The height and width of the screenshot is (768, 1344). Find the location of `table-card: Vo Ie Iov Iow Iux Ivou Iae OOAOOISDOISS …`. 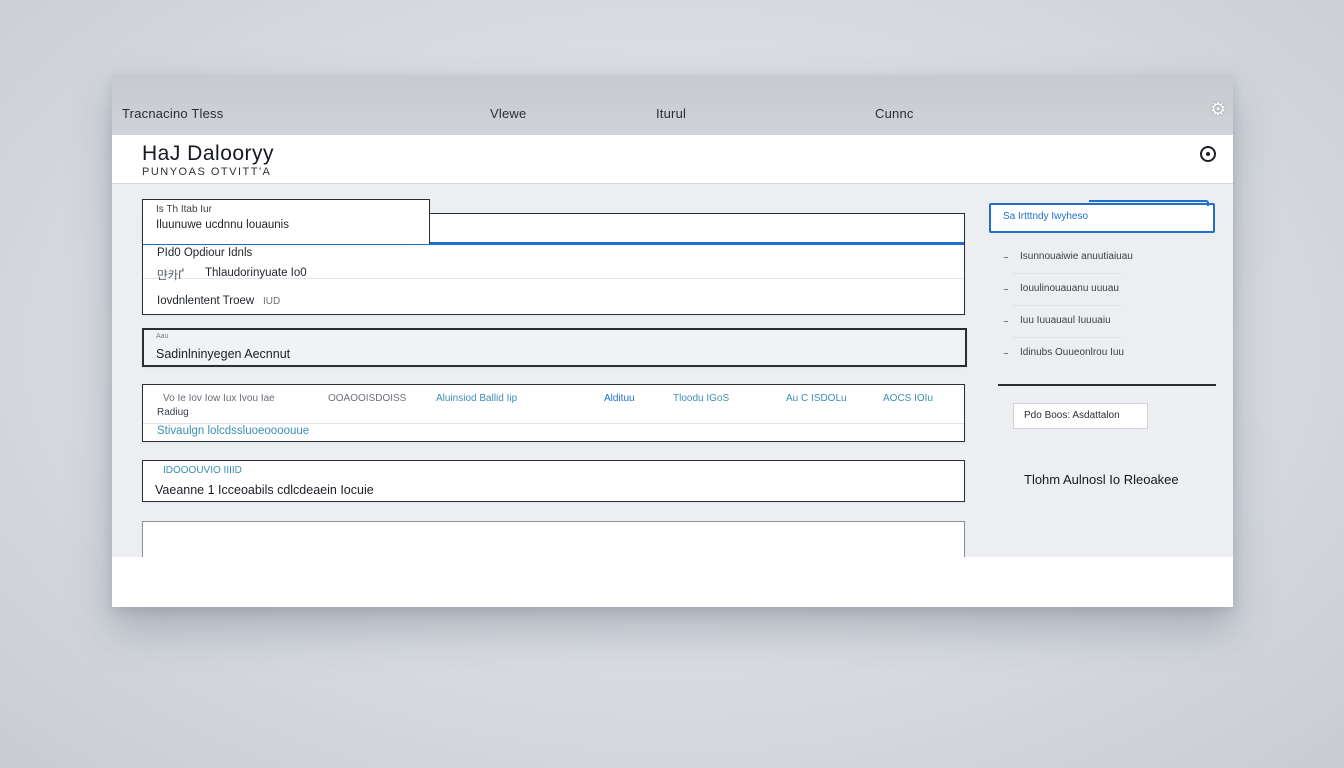

table-card: Vo Ie Iov Iow Iux Ivou Iae OOAOOISDOISS … is located at coordinates (553, 413).